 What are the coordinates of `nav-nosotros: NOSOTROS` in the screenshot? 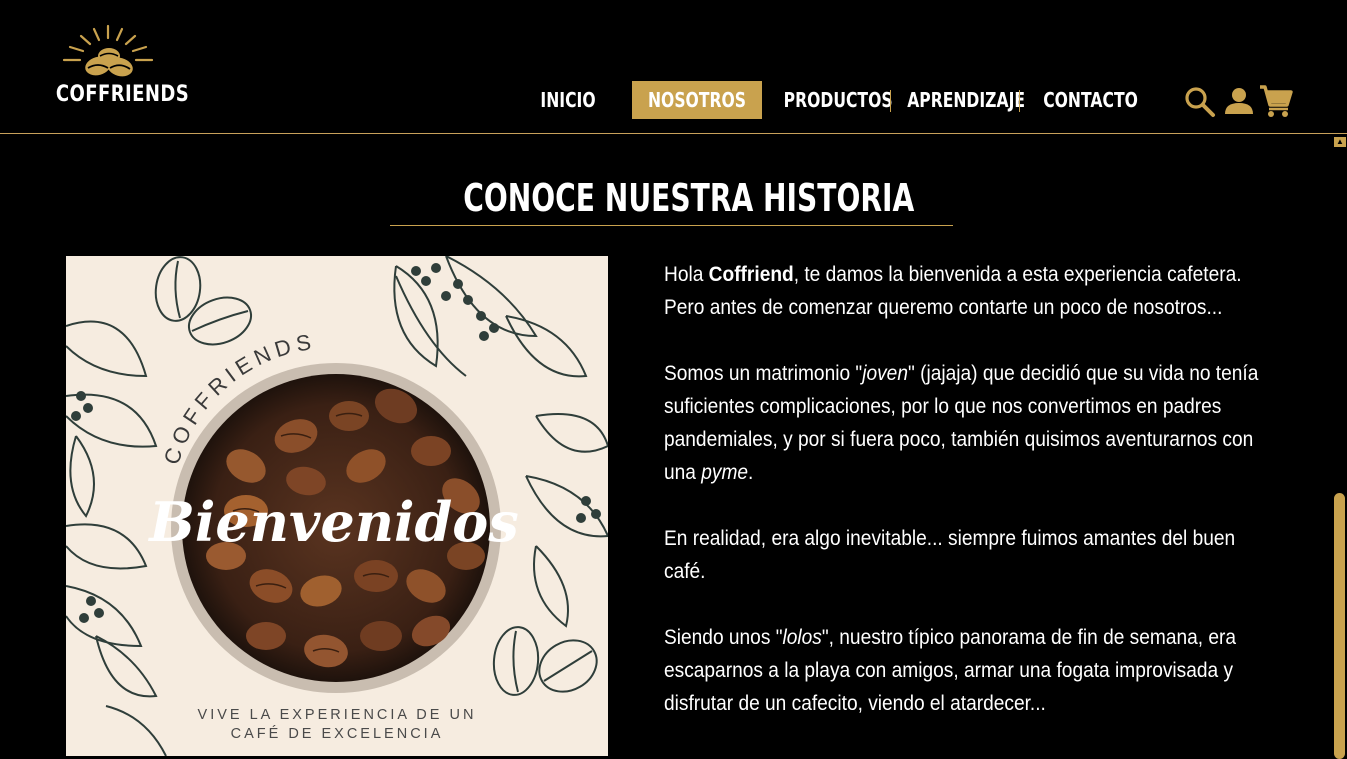 It's located at (696, 100).